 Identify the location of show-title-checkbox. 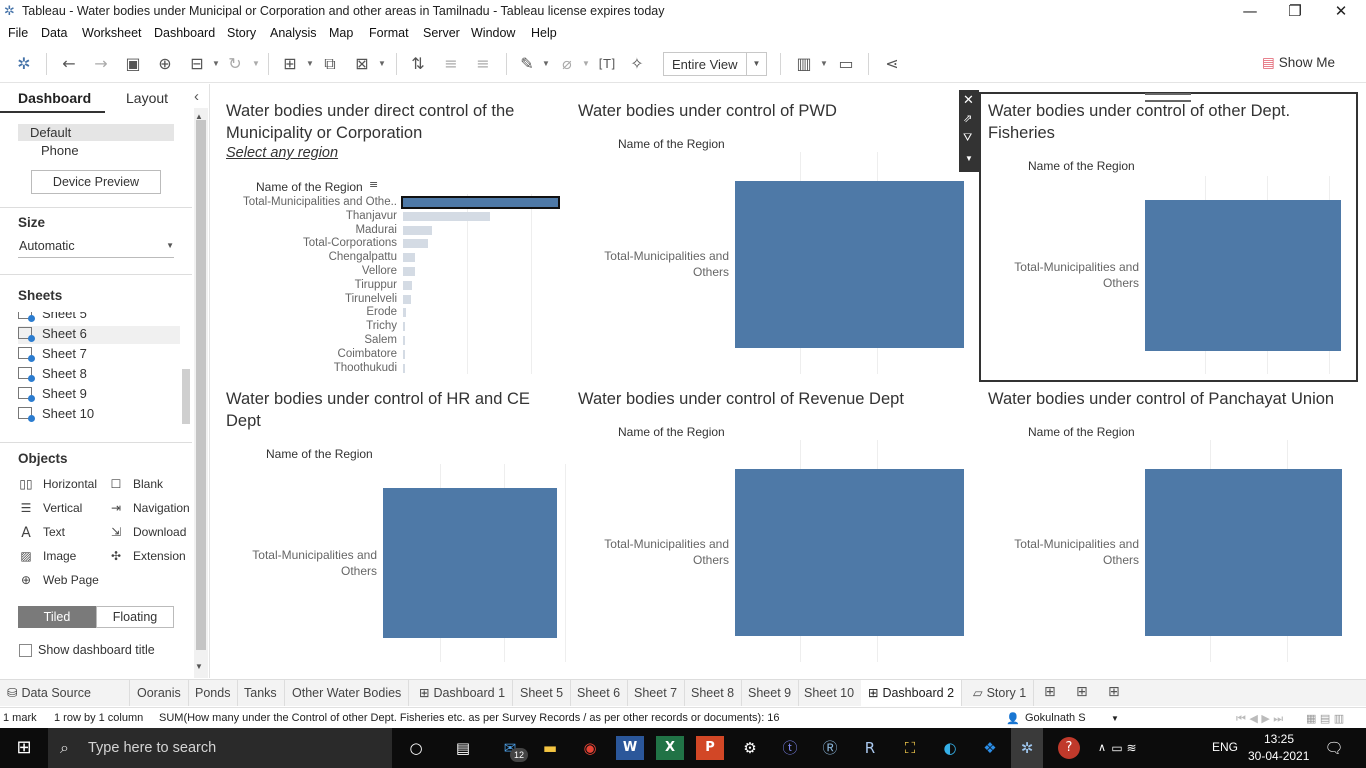
(25, 650).